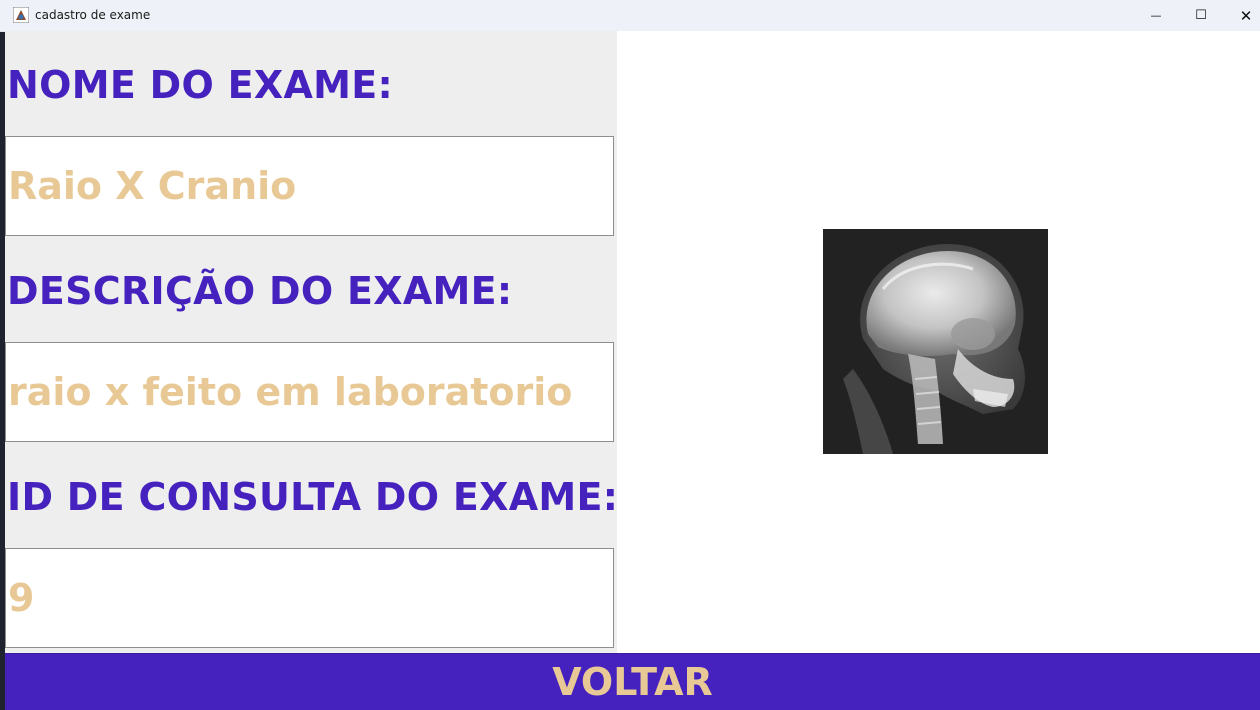  I want to click on minimize-icon: —, so click(1156, 15).